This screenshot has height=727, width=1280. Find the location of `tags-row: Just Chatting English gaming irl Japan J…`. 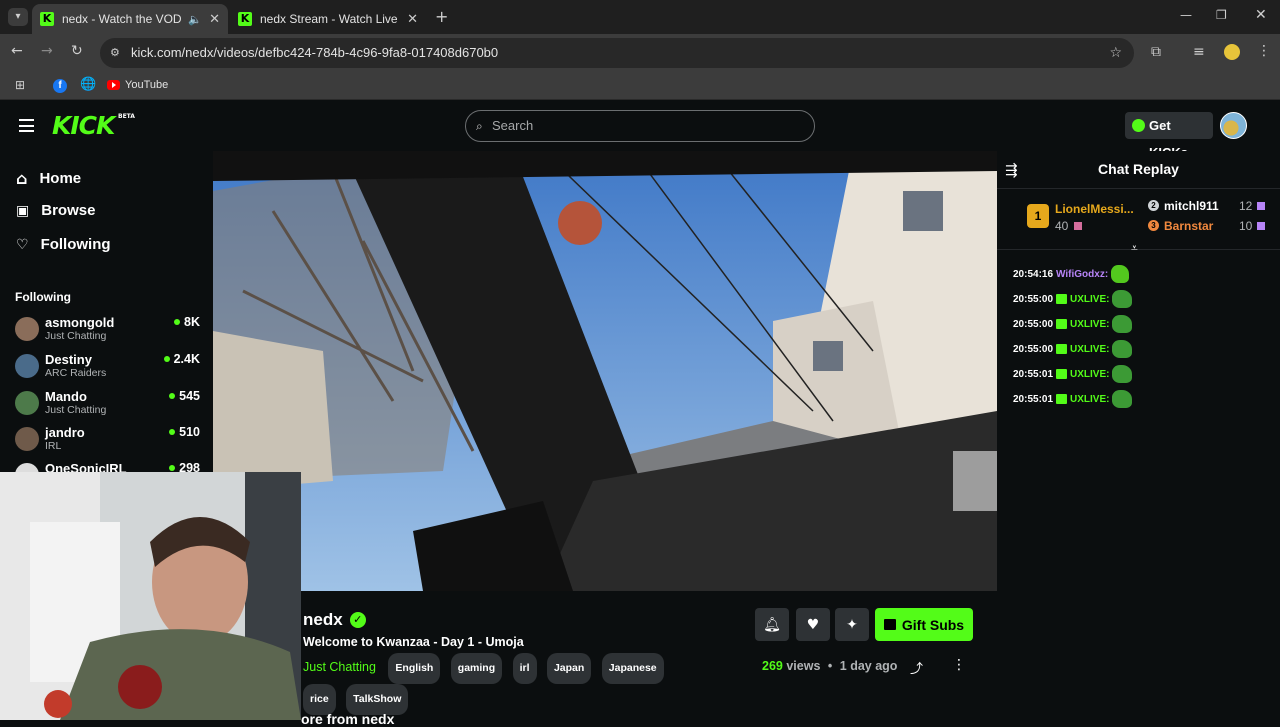

tags-row: Just Chatting English gaming irl Japan J… is located at coordinates (493, 684).